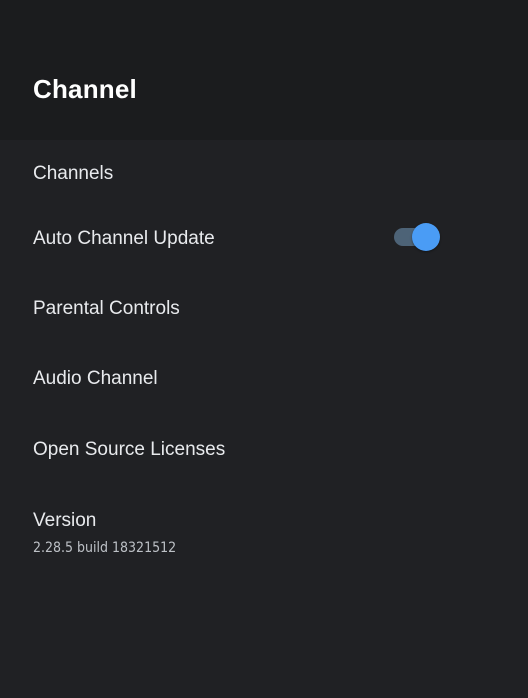 Image resolution: width=528 pixels, height=698 pixels. What do you see at coordinates (264, 170) in the screenshot?
I see `menu-item-channels: Channels` at bounding box center [264, 170].